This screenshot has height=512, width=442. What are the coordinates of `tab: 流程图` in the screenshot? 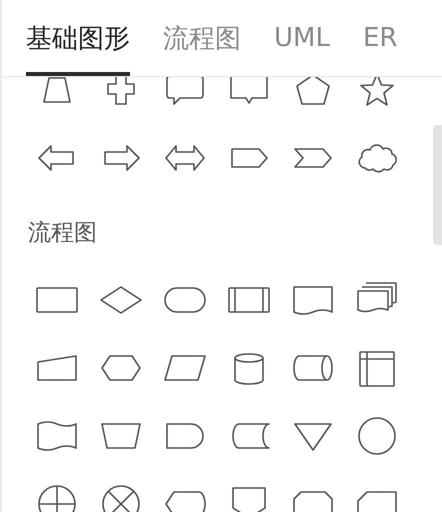 It's located at (202, 38).